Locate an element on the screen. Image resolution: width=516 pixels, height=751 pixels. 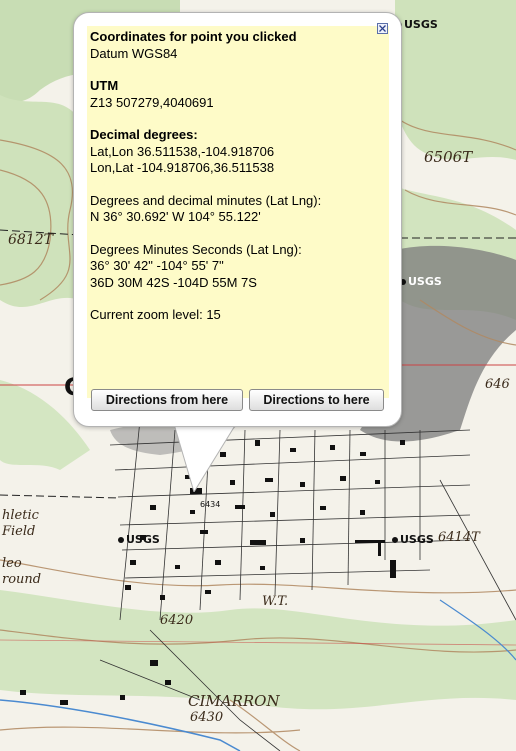
dms-value: 36° 30' 42" -104° 55' 7" is located at coordinates (157, 265).